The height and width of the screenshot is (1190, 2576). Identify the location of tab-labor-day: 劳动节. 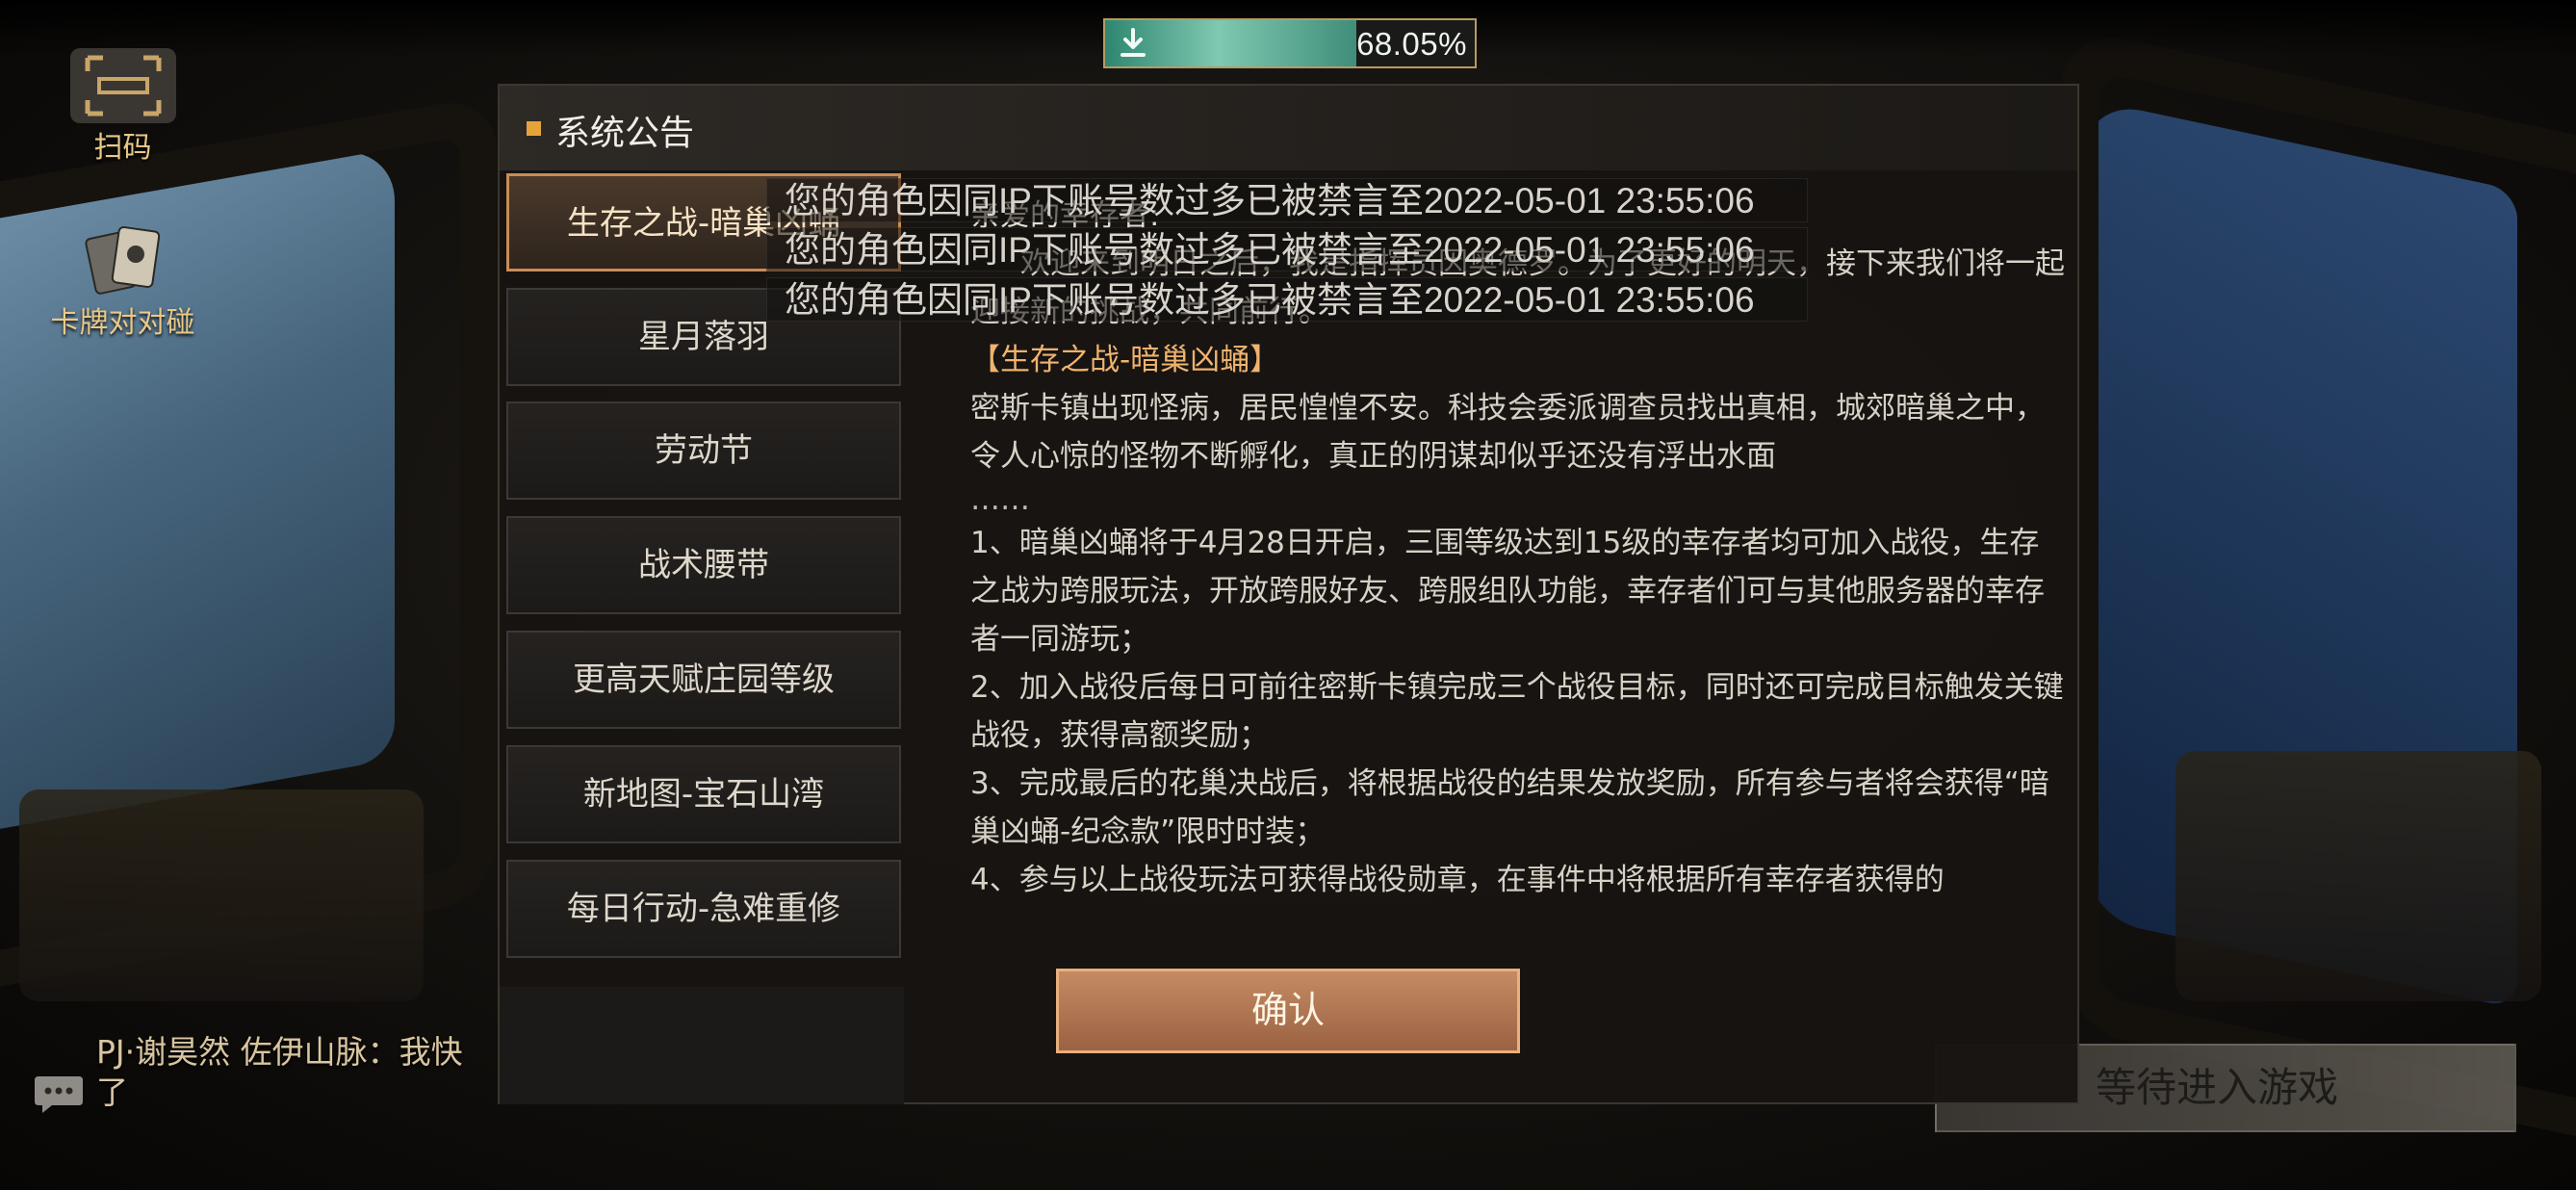
(703, 451).